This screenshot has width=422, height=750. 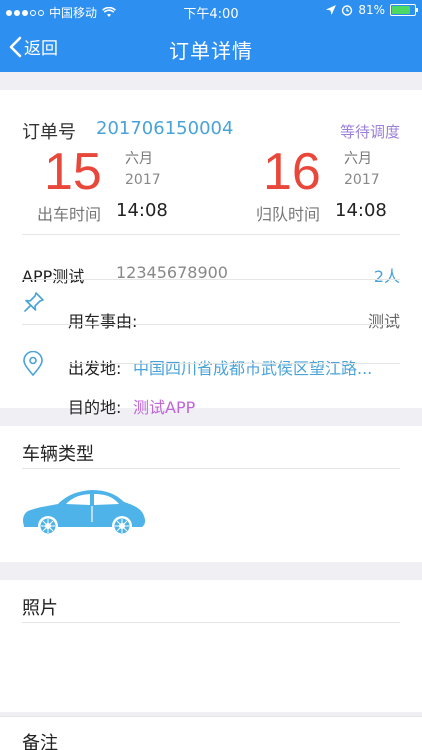 I want to click on contact-name: APP测试, so click(x=53, y=276).